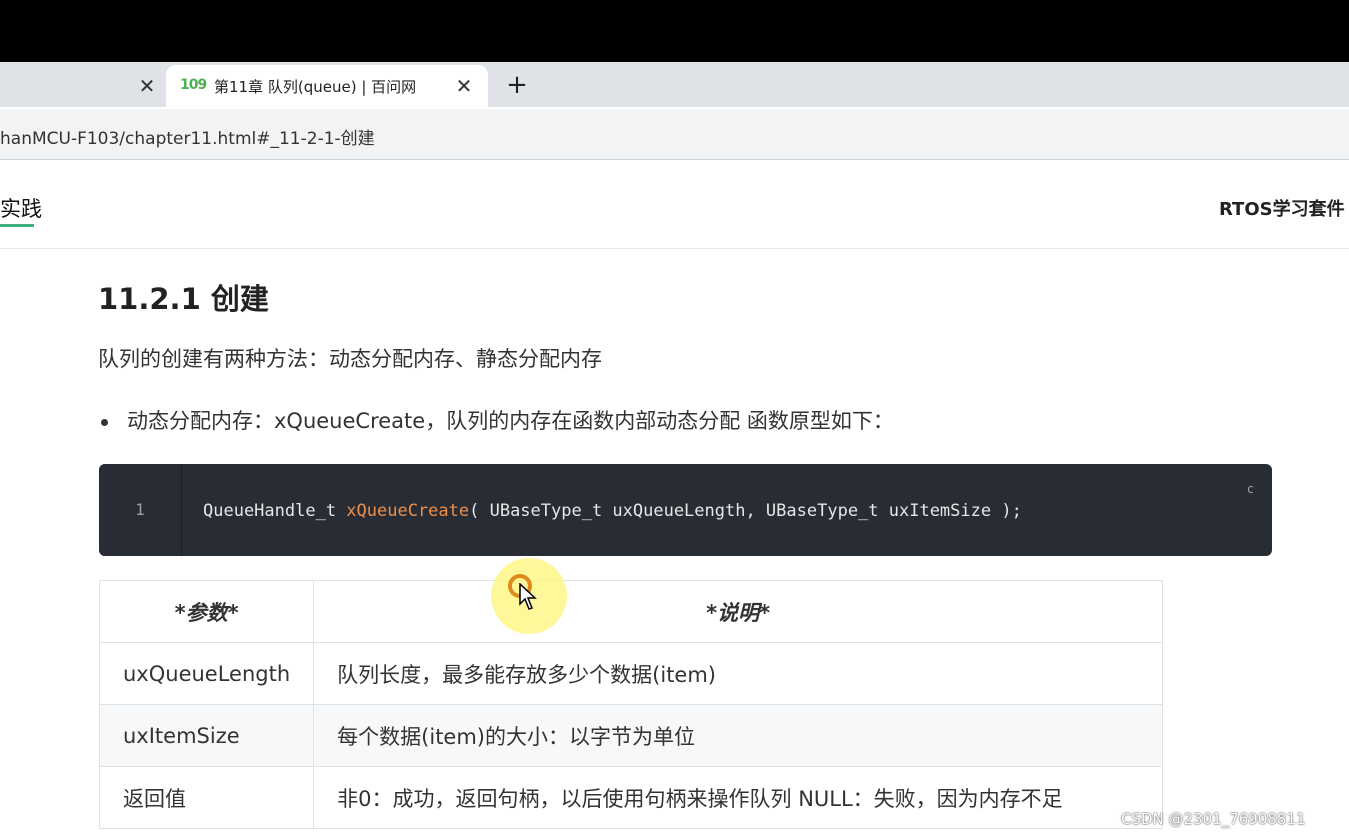 This screenshot has height=838, width=1349. I want to click on code-gutter: 1, so click(140, 510).